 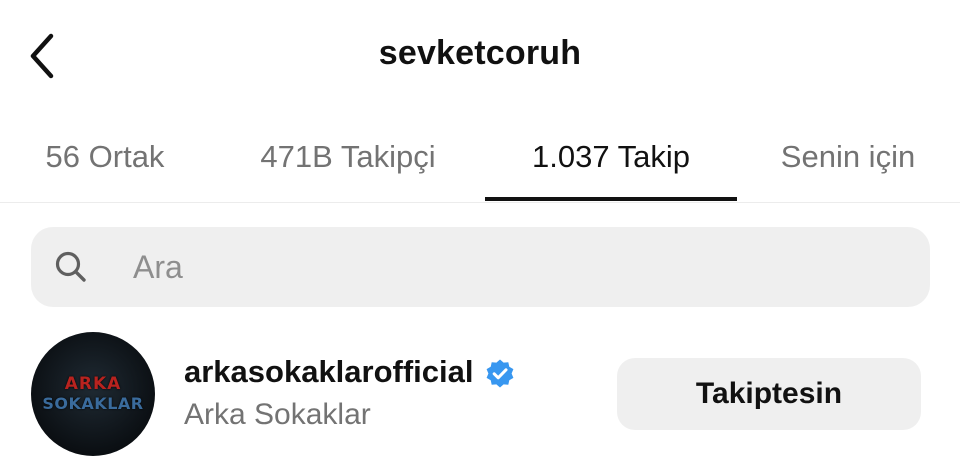 What do you see at coordinates (93, 403) in the screenshot?
I see `avatar-logo-text-bottom: SOKAKLAR` at bounding box center [93, 403].